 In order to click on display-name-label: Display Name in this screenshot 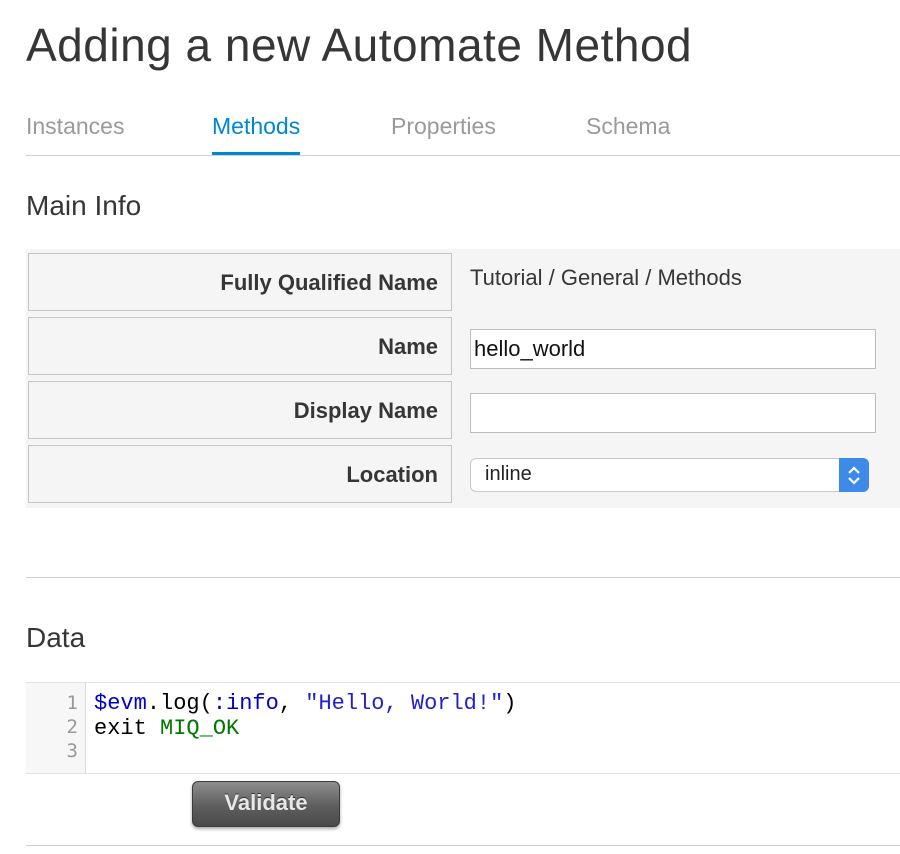, I will do `click(240, 410)`.